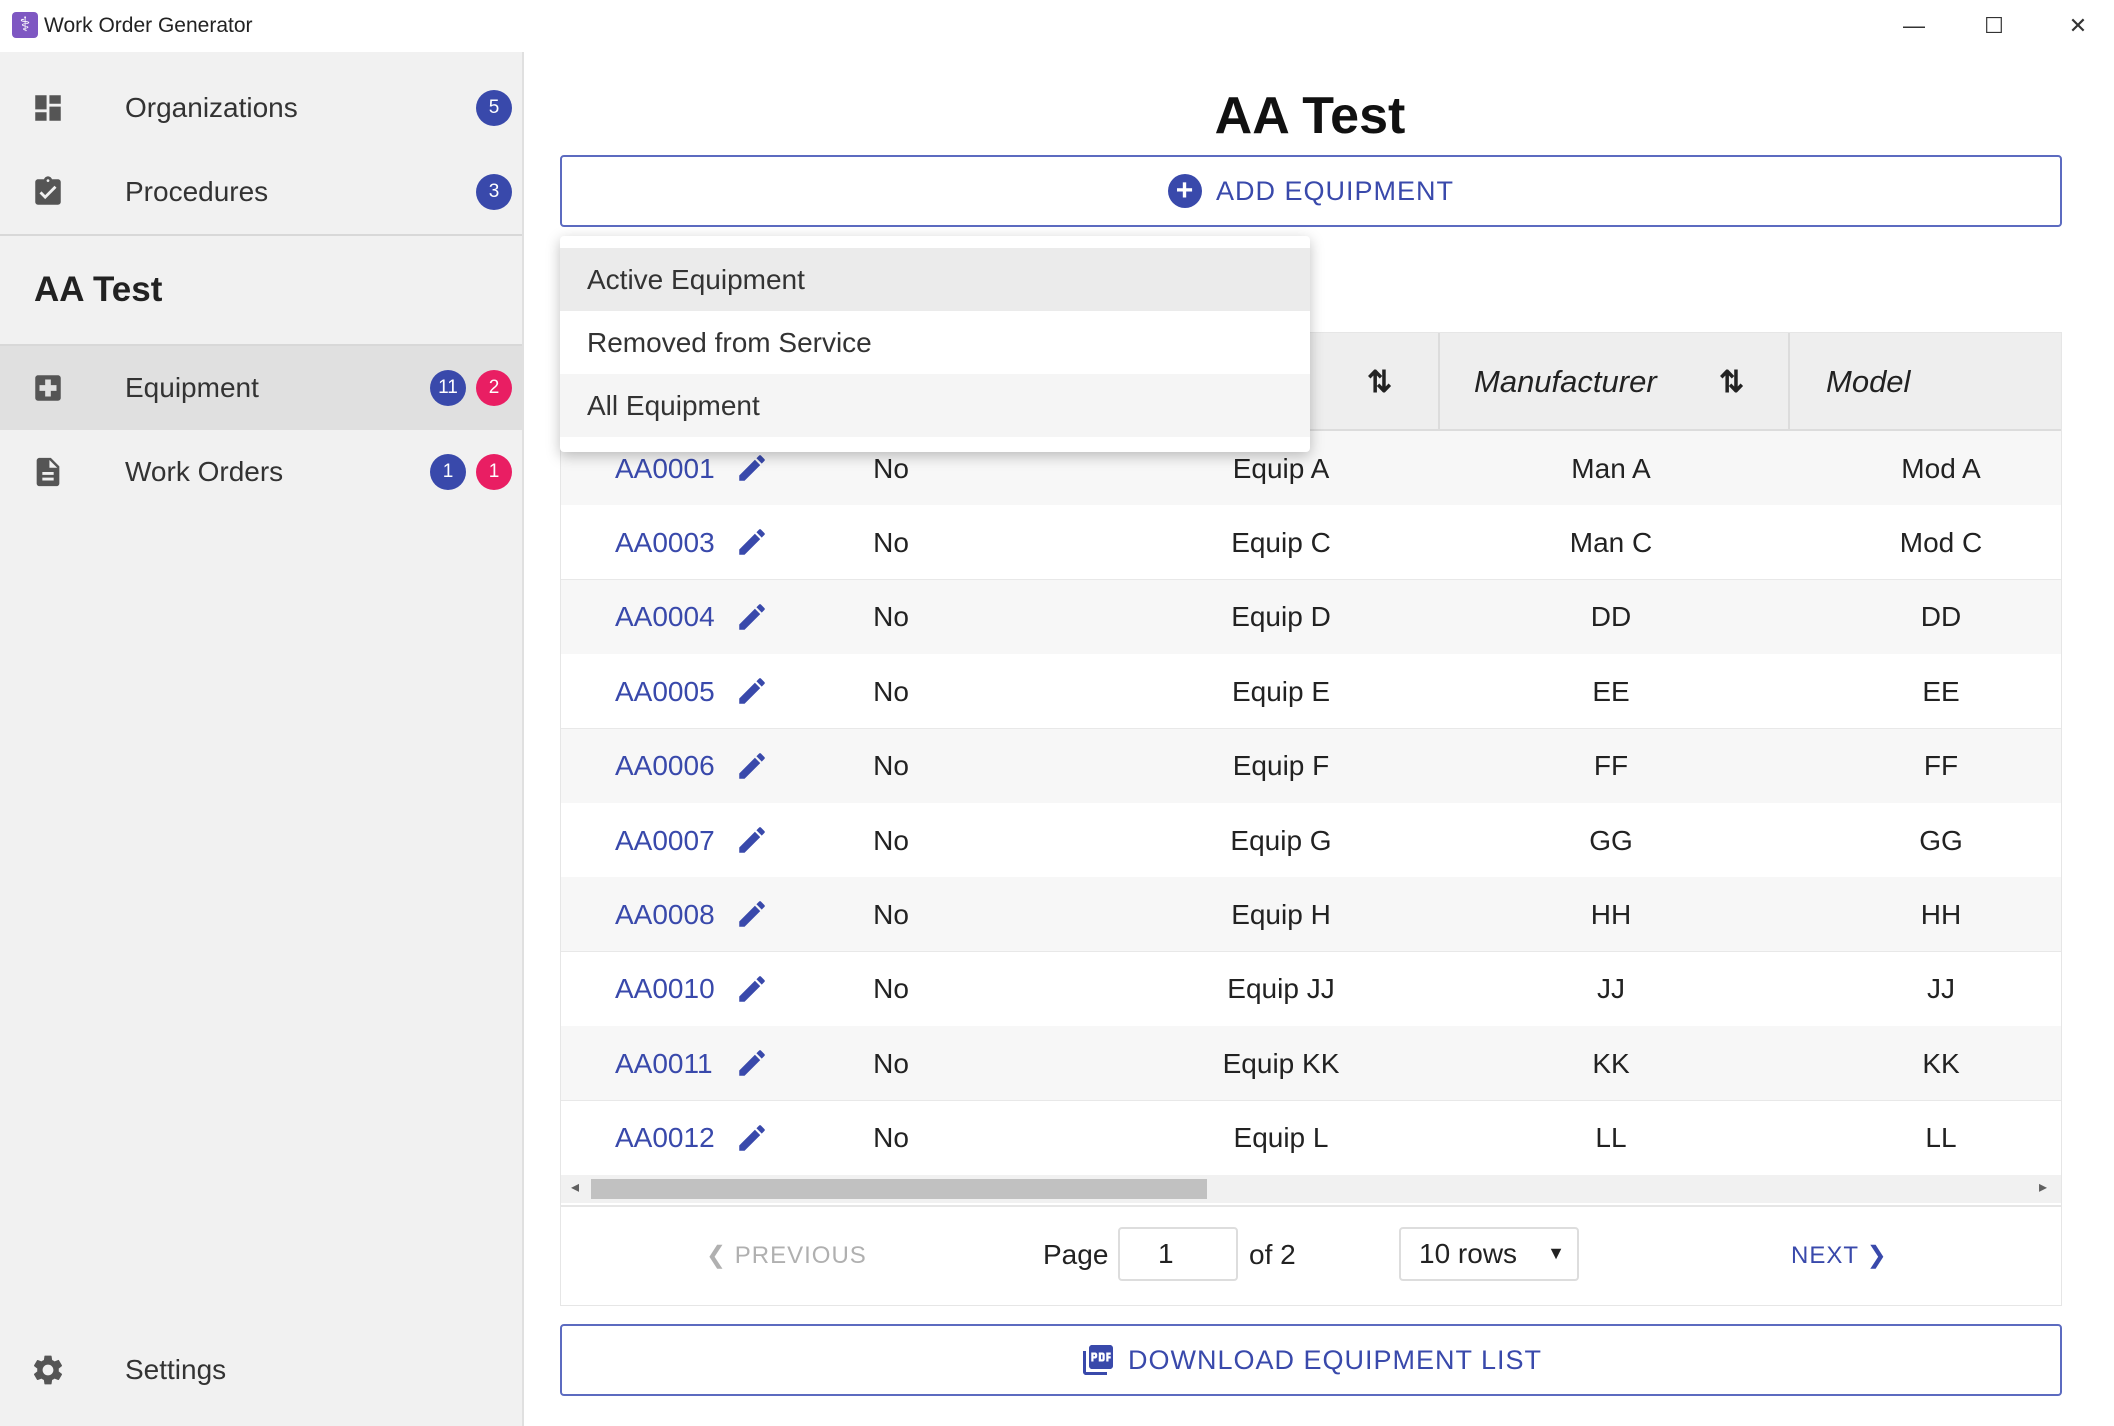  What do you see at coordinates (1941, 617) in the screenshot?
I see `model-cell: DD` at bounding box center [1941, 617].